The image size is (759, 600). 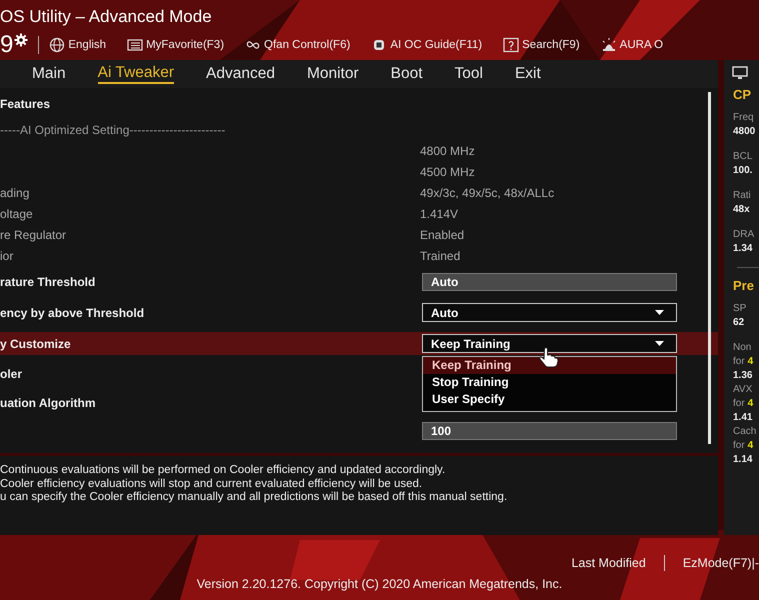 What do you see at coordinates (744, 235) in the screenshot?
I see `monitor-label: DRA` at bounding box center [744, 235].